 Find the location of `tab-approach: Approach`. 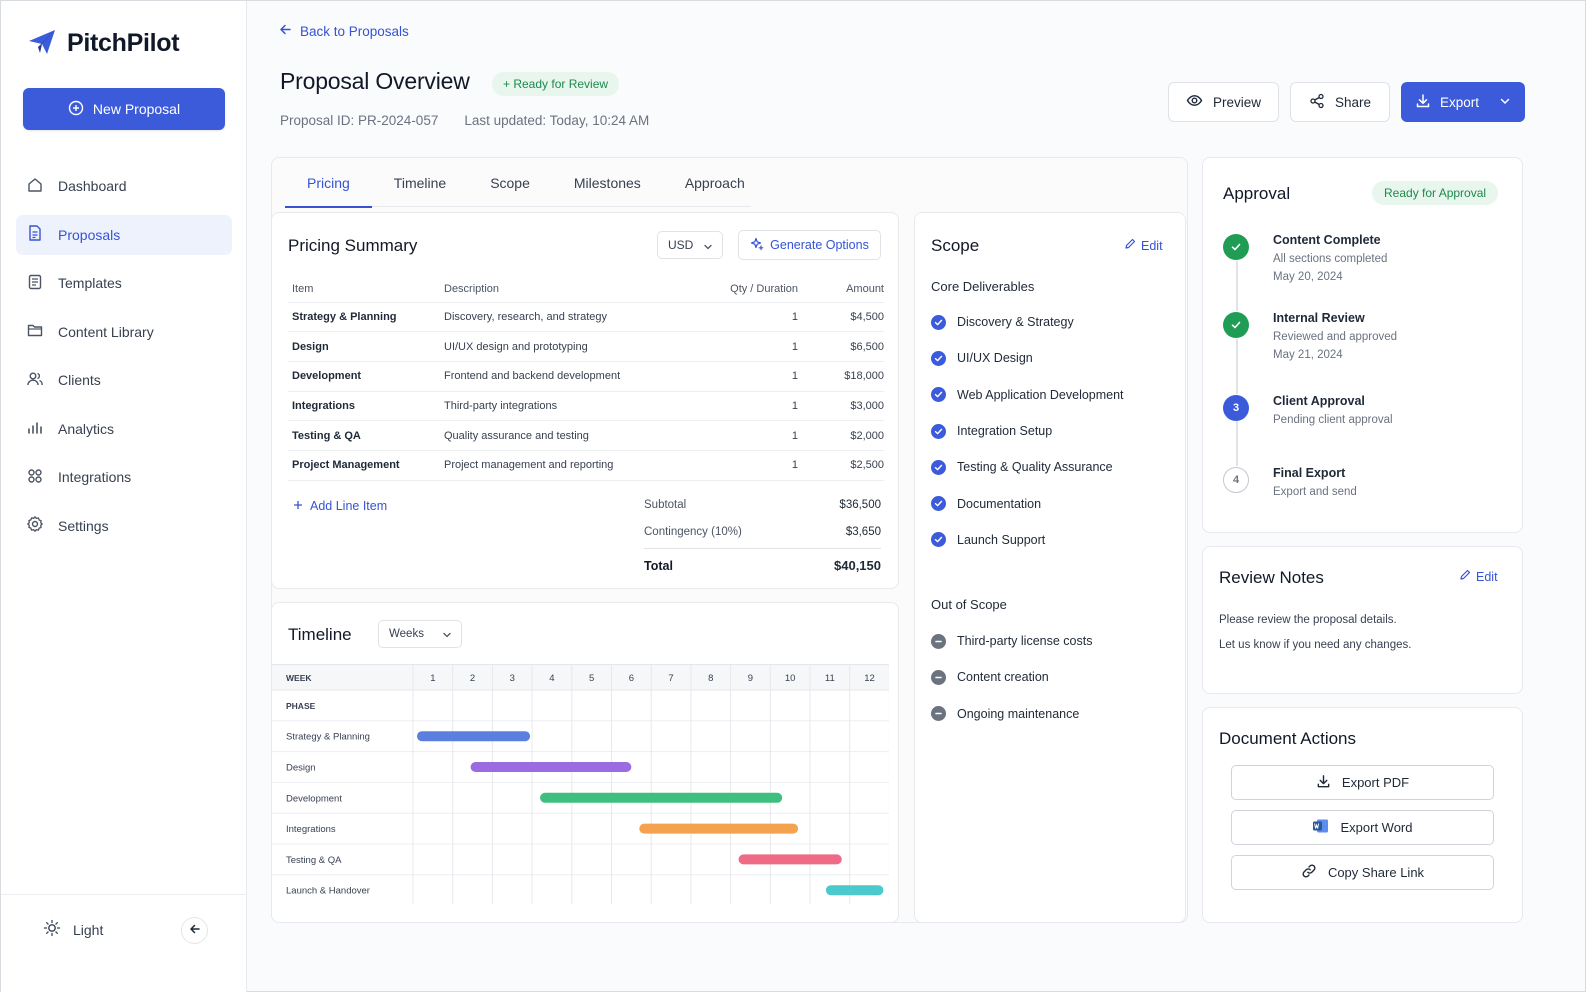

tab-approach: Approach is located at coordinates (715, 186).